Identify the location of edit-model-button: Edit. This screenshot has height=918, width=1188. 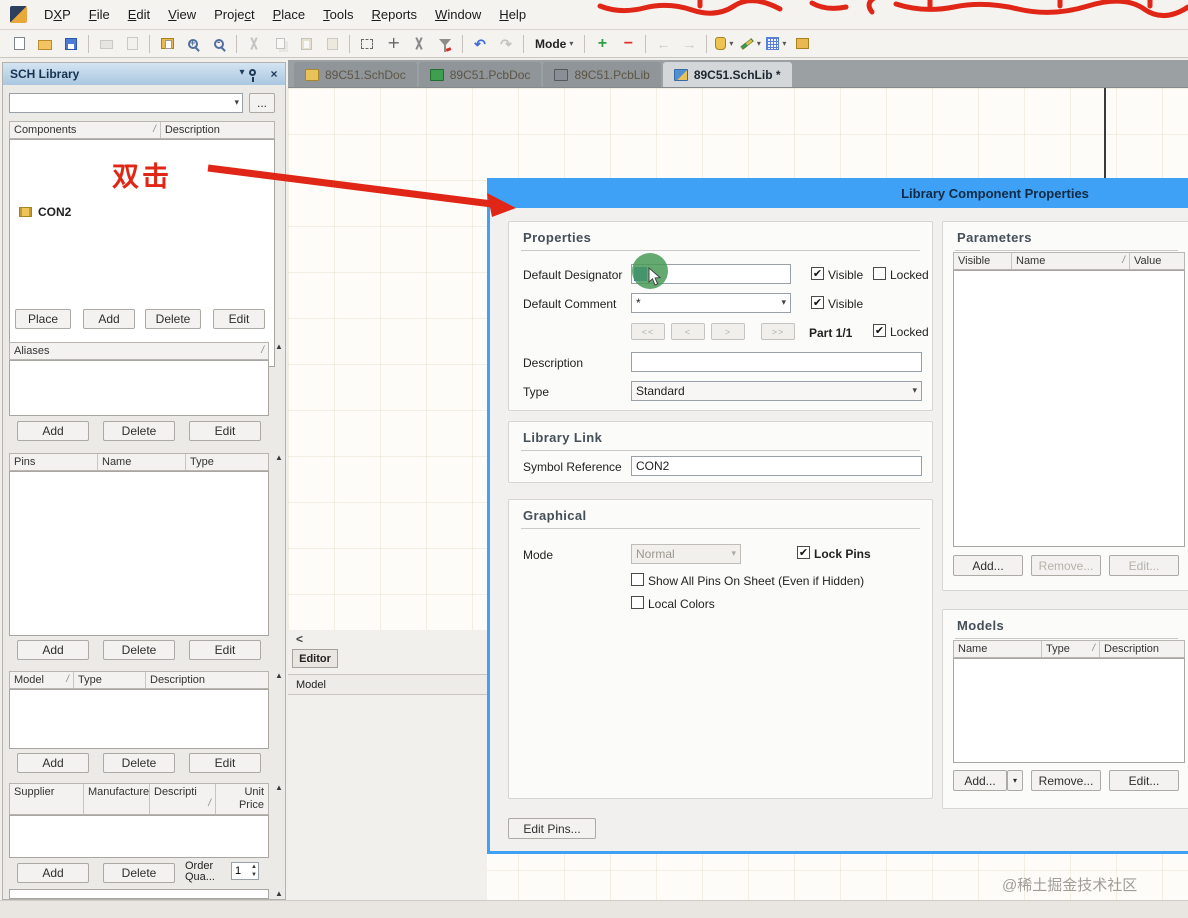
(225, 763).